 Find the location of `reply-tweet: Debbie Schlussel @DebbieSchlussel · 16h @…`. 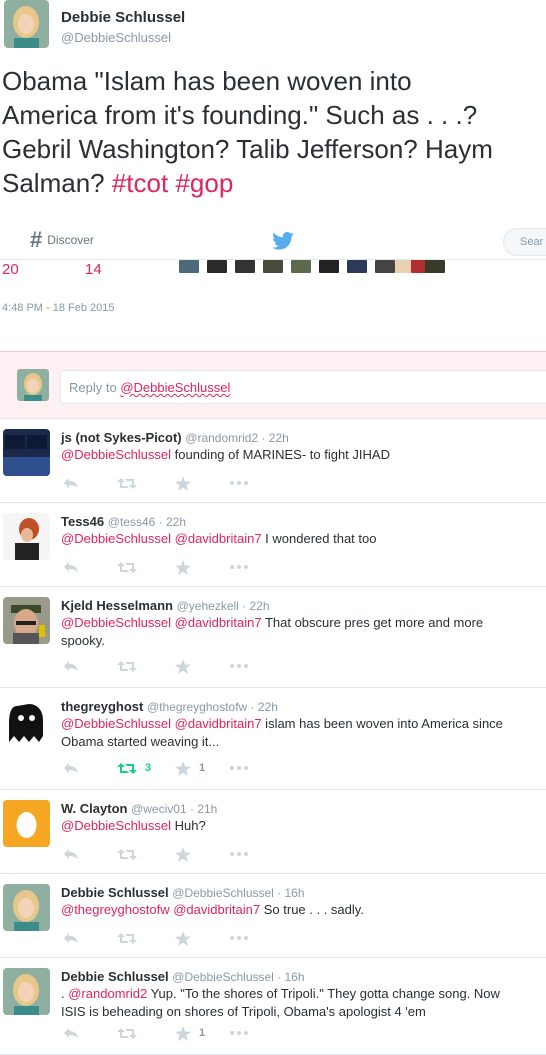

reply-tweet: Debbie Schlussel @DebbieSchlussel · 16h @… is located at coordinates (273, 916).